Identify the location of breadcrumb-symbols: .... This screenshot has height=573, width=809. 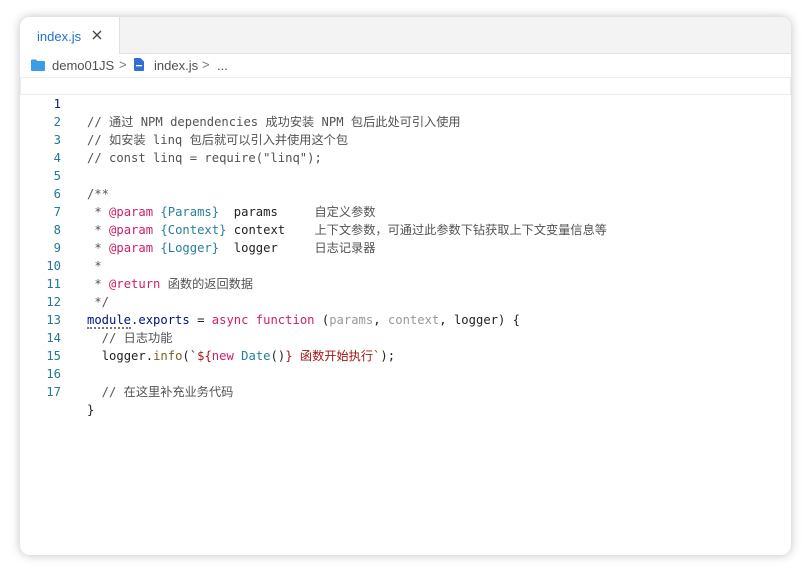
(222, 65).